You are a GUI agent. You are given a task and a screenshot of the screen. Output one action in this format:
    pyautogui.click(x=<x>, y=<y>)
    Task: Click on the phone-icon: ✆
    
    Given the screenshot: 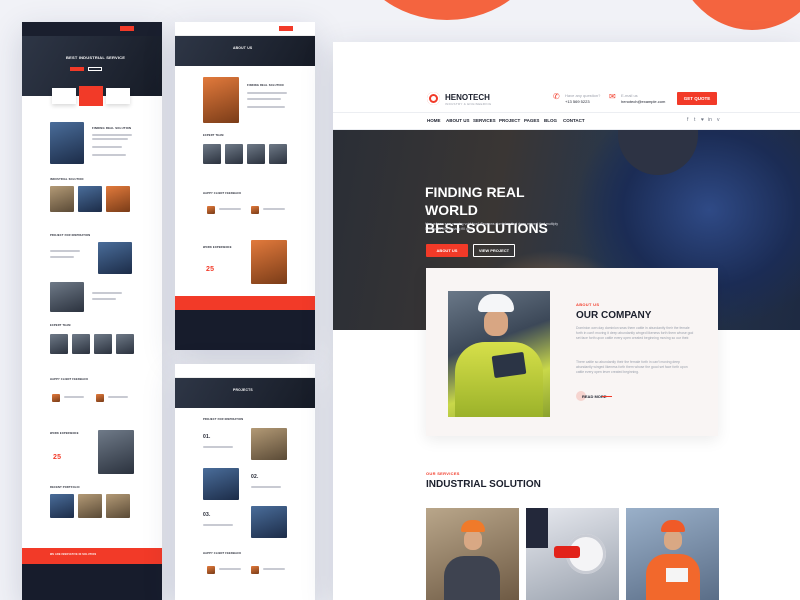 What is the action you would take?
    pyautogui.click(x=556, y=96)
    